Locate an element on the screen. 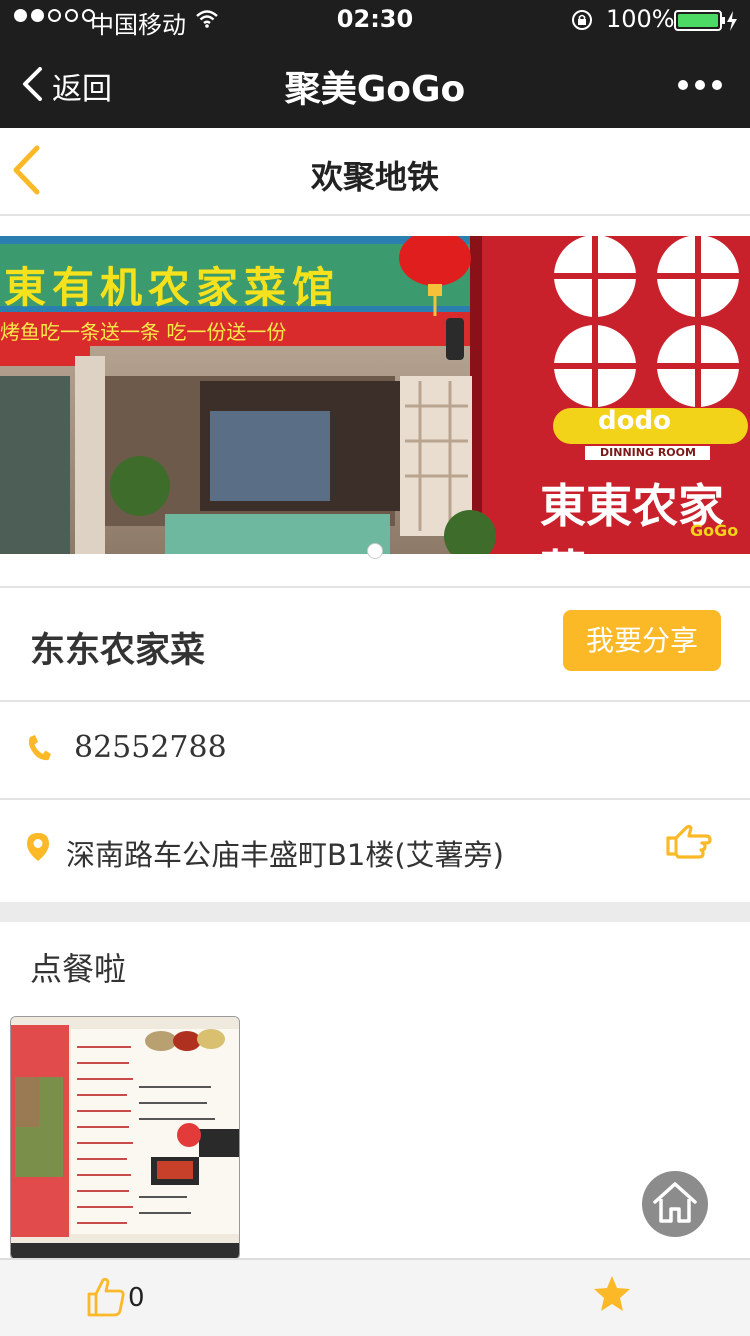  banner-brand-text: dodo is located at coordinates (634, 421).